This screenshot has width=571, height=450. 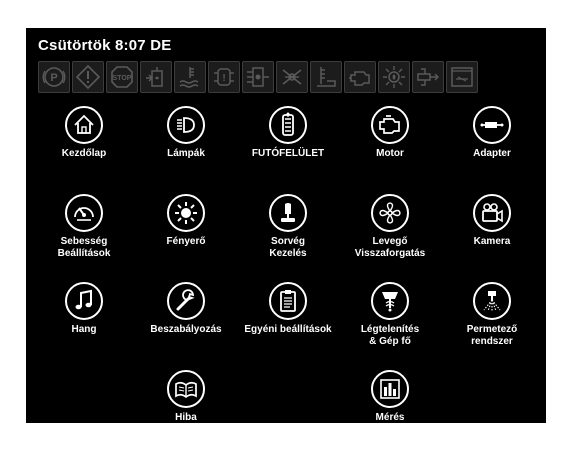 I want to click on engine-icon, so click(x=390, y=125).